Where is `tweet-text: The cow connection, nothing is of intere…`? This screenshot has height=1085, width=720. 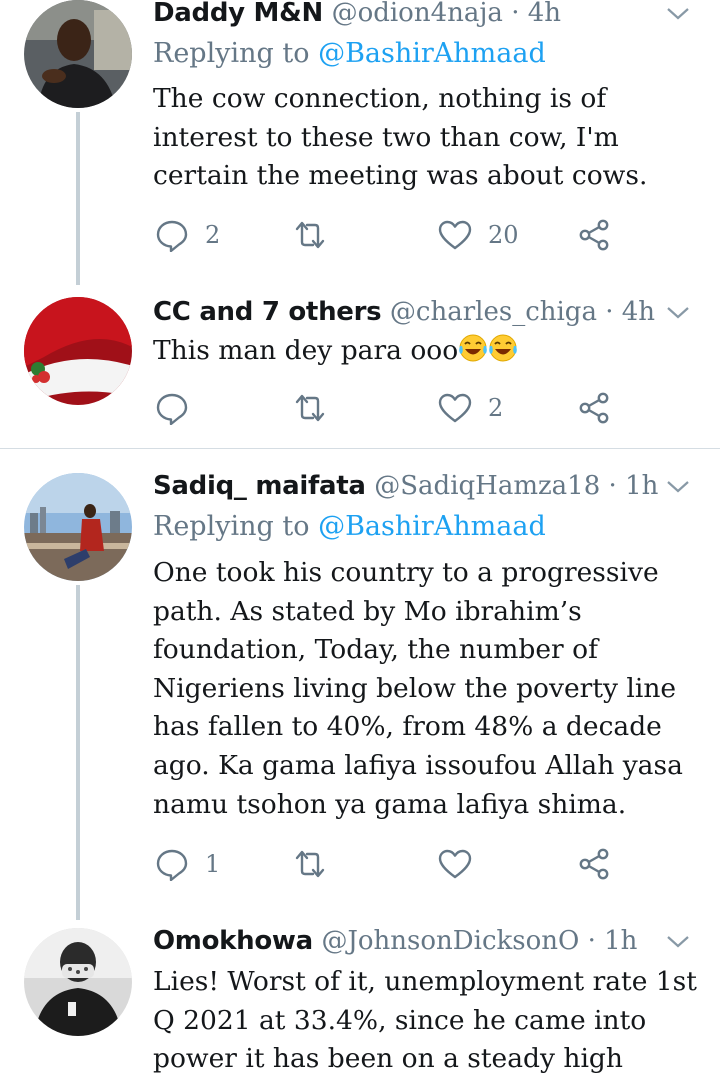
tweet-text: The cow connection, nothing is of intere… is located at coordinates (425, 138).